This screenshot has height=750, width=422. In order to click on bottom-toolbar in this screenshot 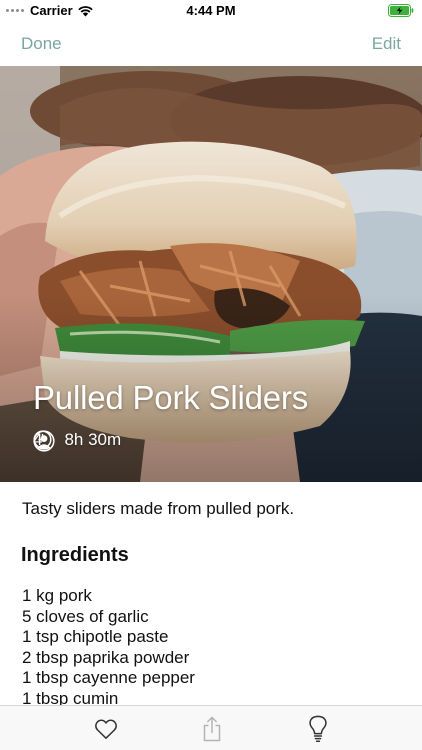, I will do `click(211, 727)`.